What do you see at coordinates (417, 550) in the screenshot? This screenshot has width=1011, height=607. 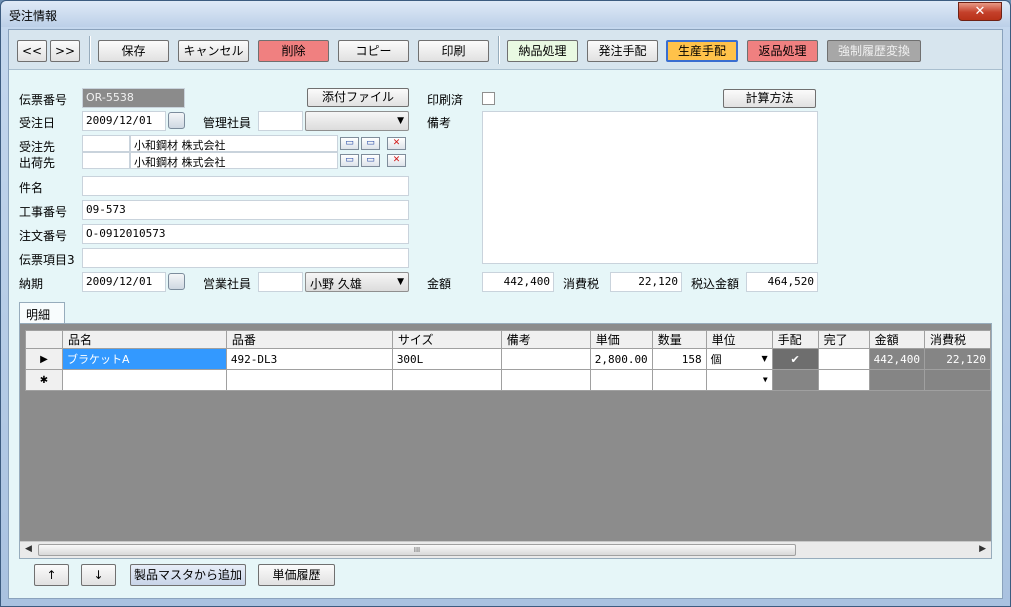 I see `scroll-thumb: III` at bounding box center [417, 550].